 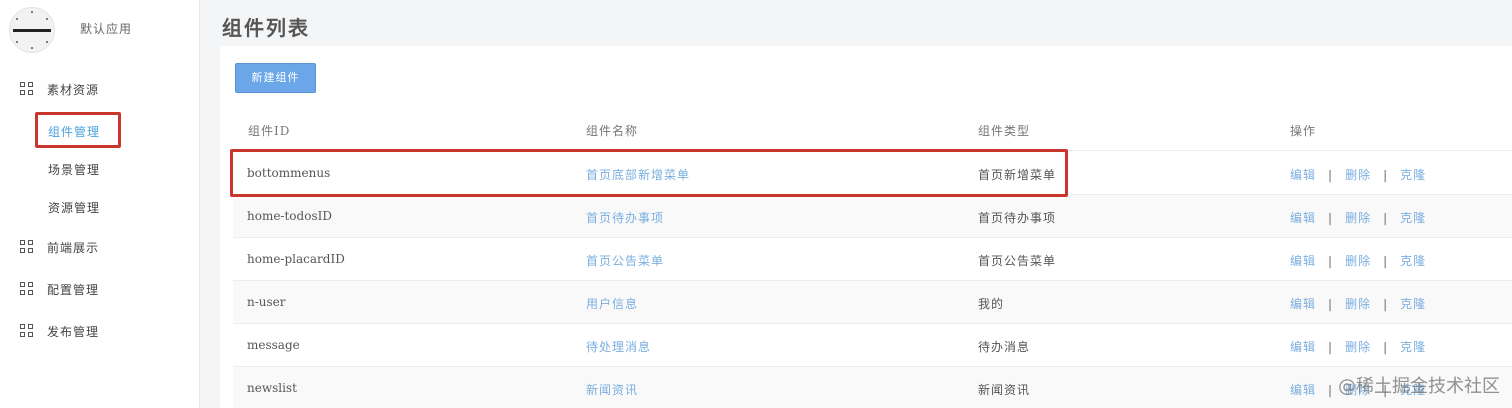 I want to click on cell-name-link: 新闻资讯, so click(x=612, y=389).